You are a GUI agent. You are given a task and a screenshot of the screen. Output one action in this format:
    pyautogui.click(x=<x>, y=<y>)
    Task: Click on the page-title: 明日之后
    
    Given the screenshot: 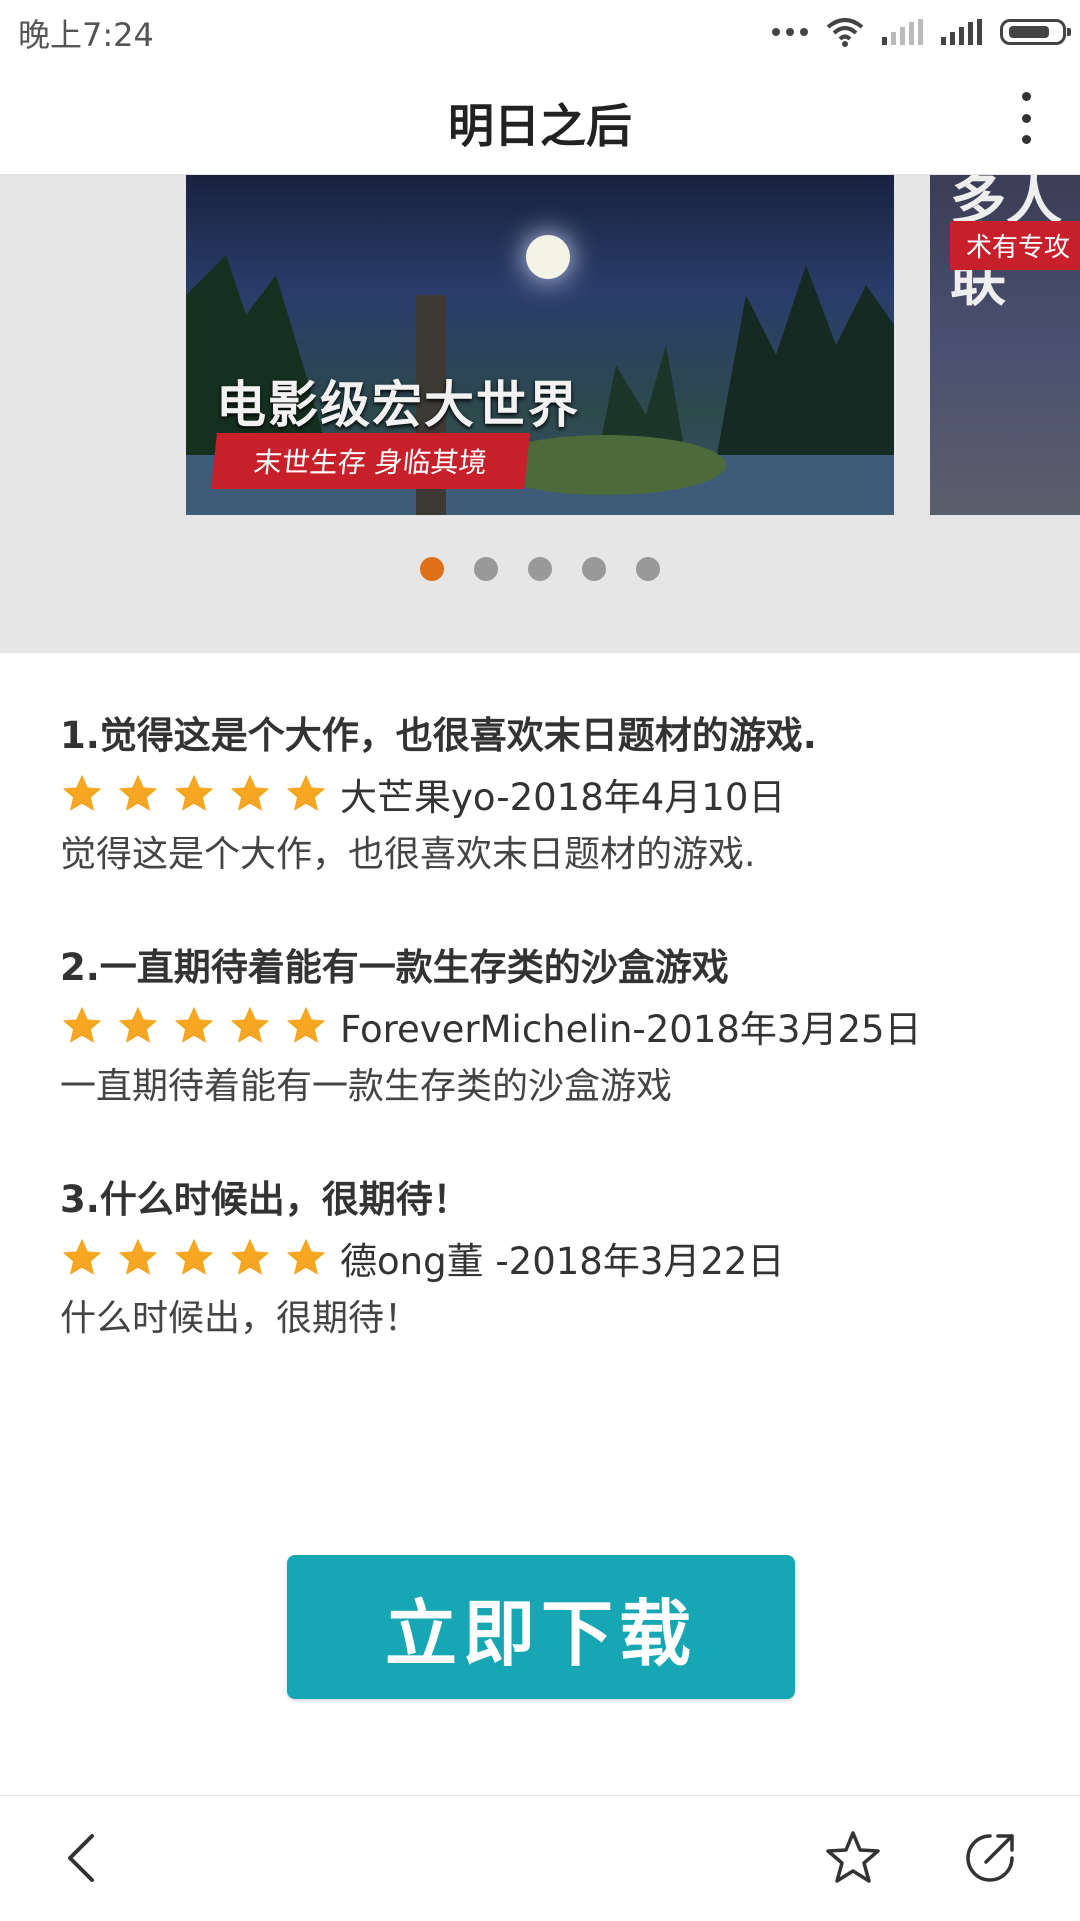 What is the action you would take?
    pyautogui.click(x=540, y=126)
    